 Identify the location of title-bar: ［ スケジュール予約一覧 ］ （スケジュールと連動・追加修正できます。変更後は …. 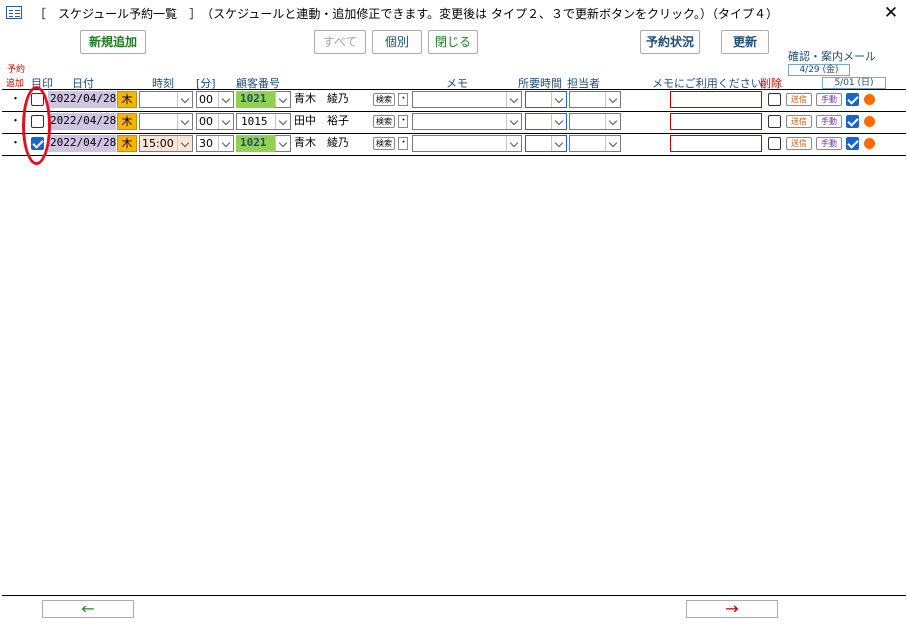
(453, 13).